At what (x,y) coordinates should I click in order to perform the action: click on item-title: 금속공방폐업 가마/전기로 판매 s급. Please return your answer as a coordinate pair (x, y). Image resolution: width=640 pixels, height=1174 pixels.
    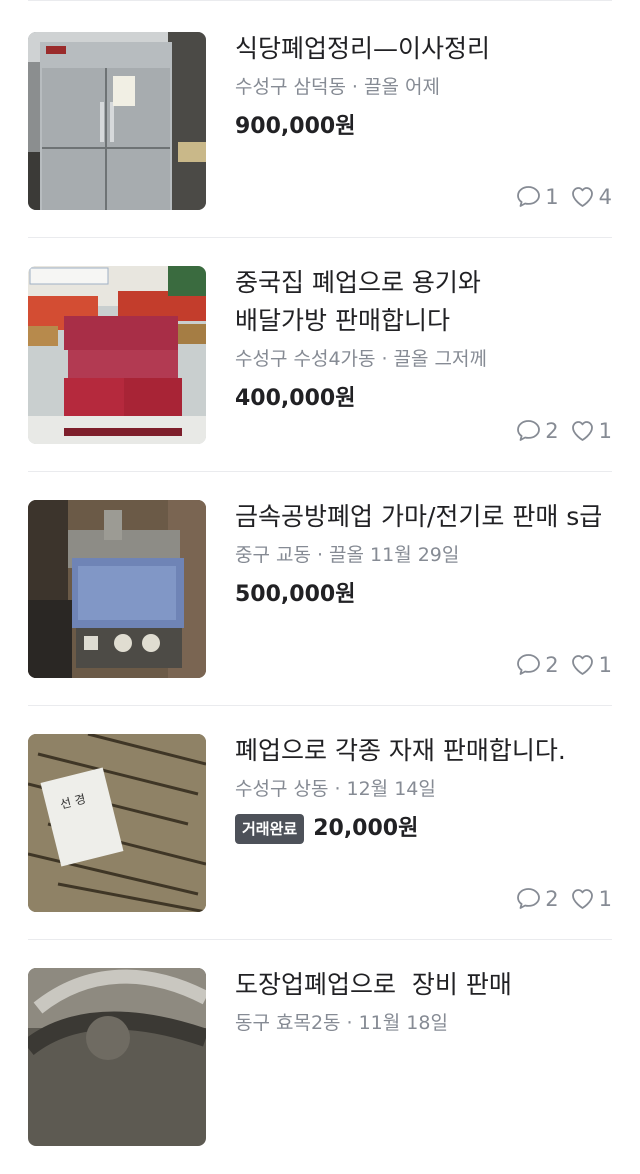
    Looking at the image, I should click on (423, 517).